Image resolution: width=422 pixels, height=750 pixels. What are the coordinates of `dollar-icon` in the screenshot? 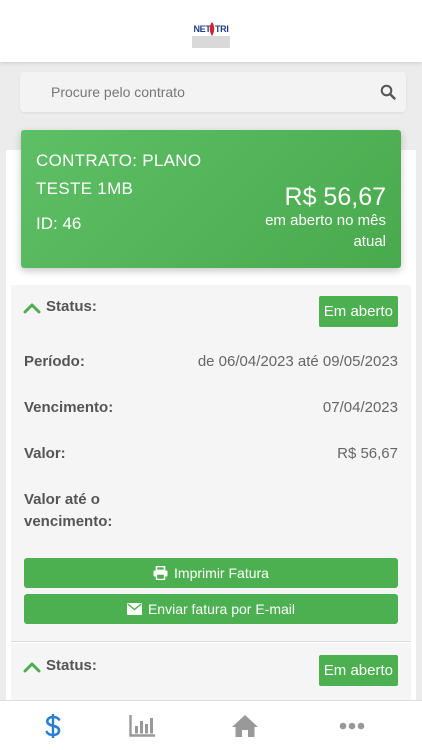 It's located at (52, 726).